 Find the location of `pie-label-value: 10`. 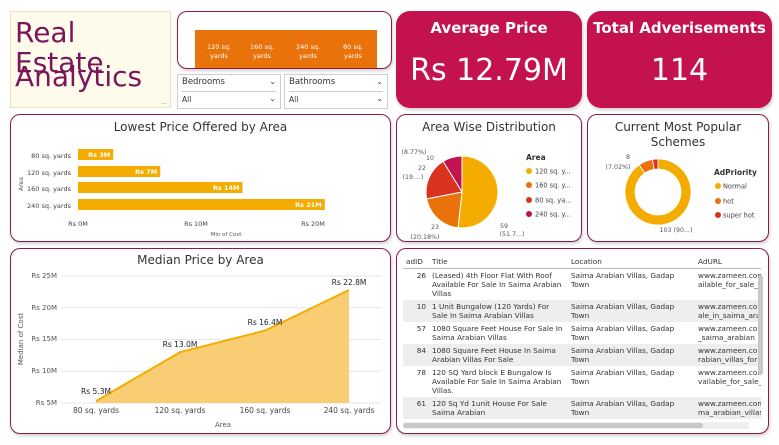

pie-label-value: 10 is located at coordinates (430, 158).